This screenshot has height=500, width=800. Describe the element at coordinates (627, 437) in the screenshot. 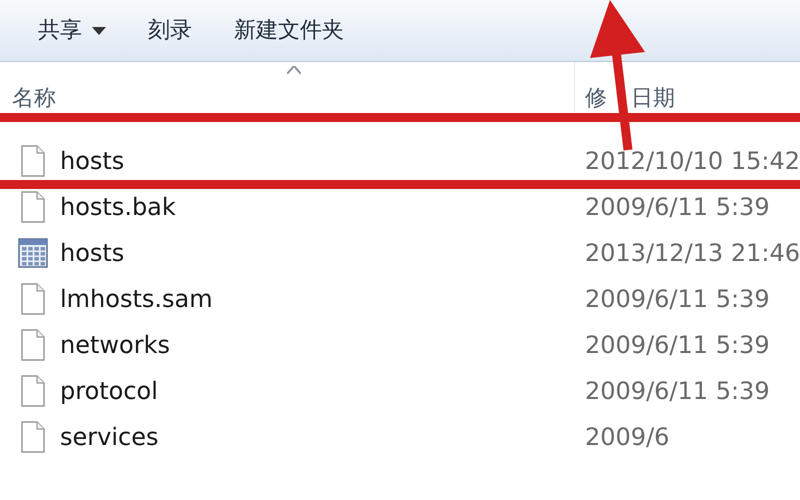

I see `modified-date: 2009/6` at that location.